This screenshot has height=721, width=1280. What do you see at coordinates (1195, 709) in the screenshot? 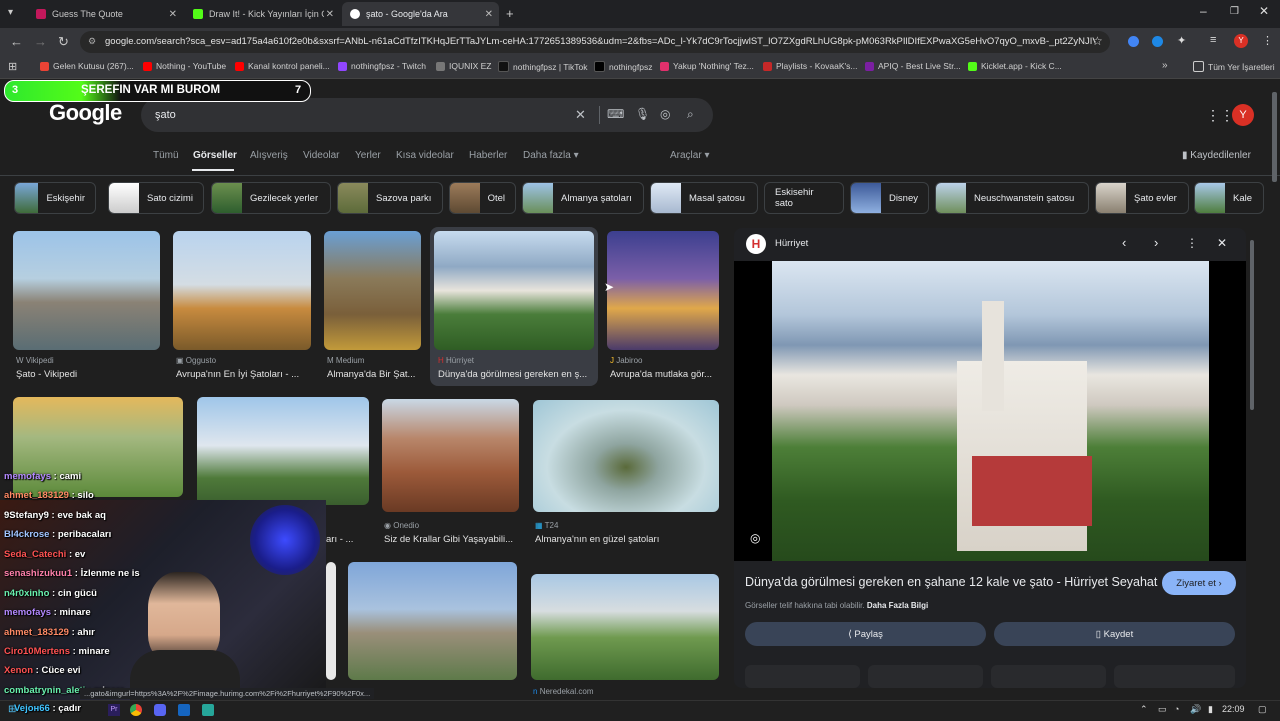
I see `volume-icon: 🔊` at bounding box center [1195, 709].